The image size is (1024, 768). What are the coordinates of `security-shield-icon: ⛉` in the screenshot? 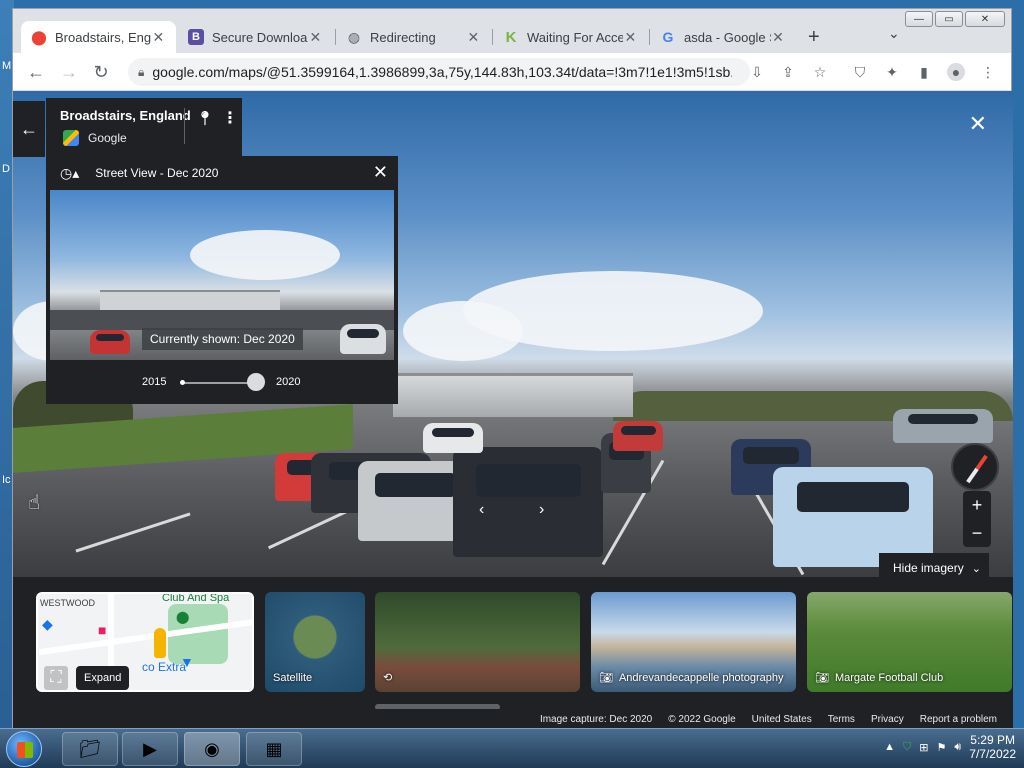 It's located at (907, 747).